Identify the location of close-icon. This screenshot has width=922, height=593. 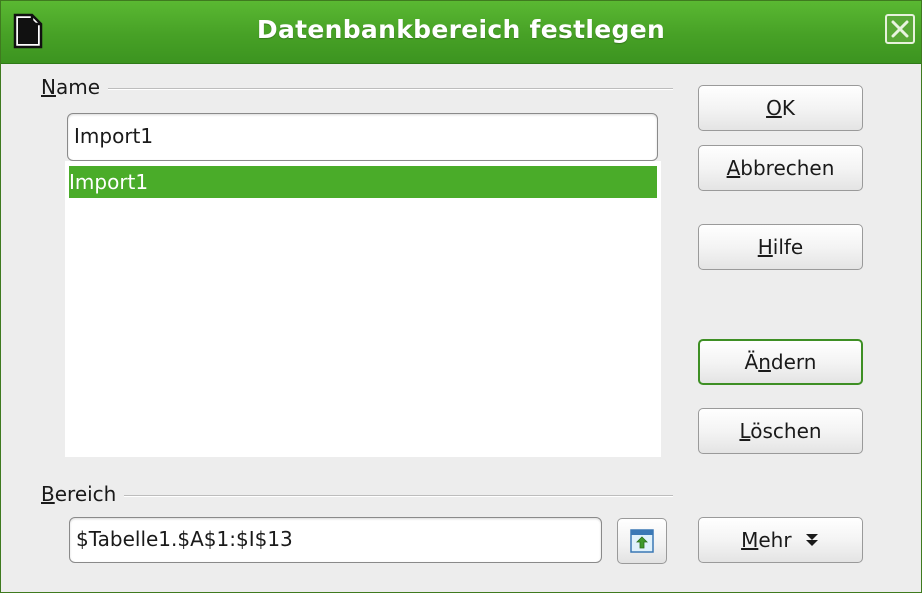
(900, 29).